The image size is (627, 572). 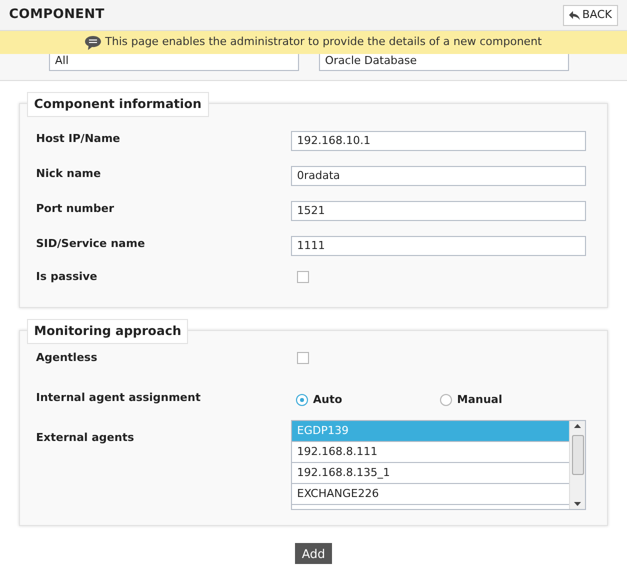 I want to click on dropdown-field: All, so click(x=174, y=62).